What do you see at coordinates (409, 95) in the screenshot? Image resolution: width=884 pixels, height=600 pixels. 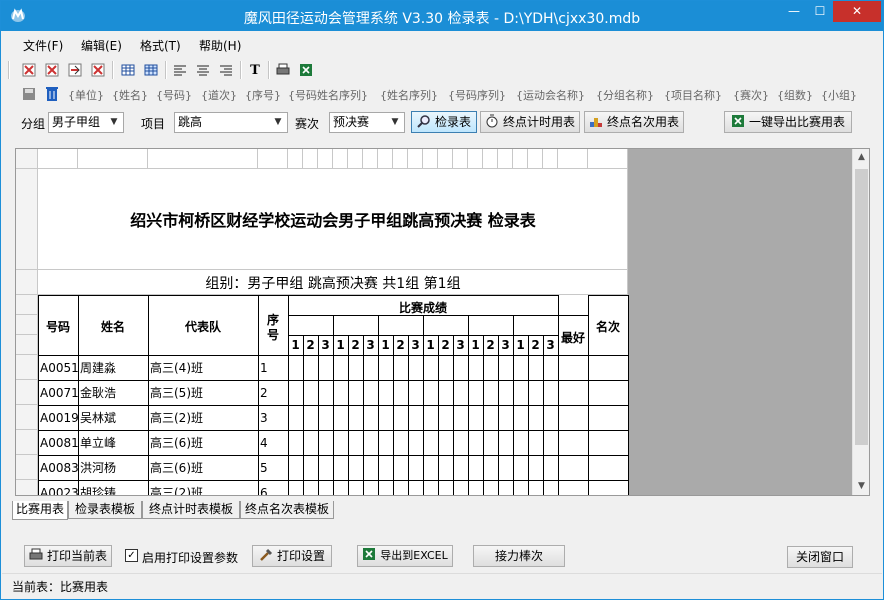 I see `field-name-seq: {姓名序列}` at bounding box center [409, 95].